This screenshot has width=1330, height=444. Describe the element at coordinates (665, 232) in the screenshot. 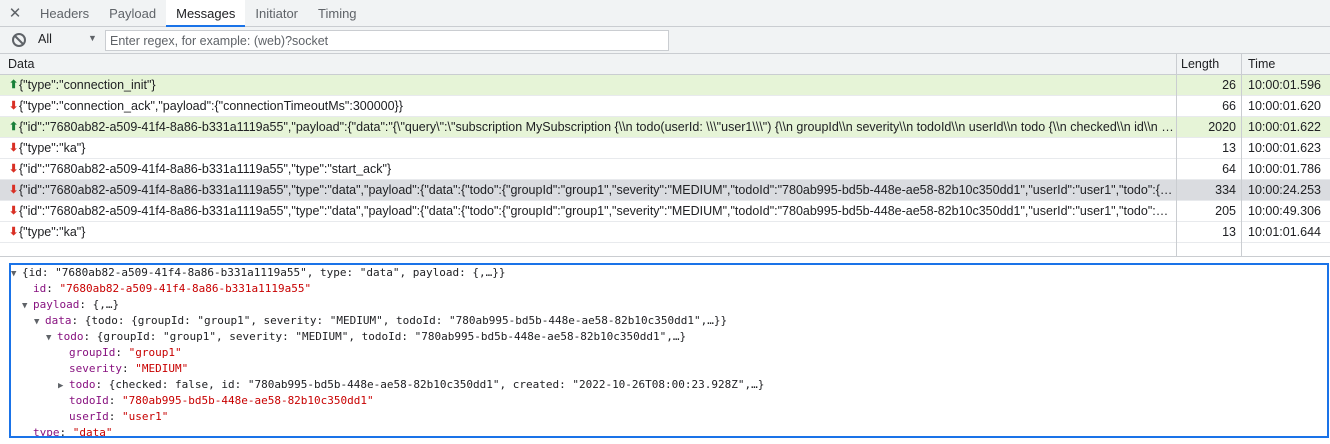

I see `message-row: ⬇ {"type":"ka"} 13 10:01:01.644` at that location.